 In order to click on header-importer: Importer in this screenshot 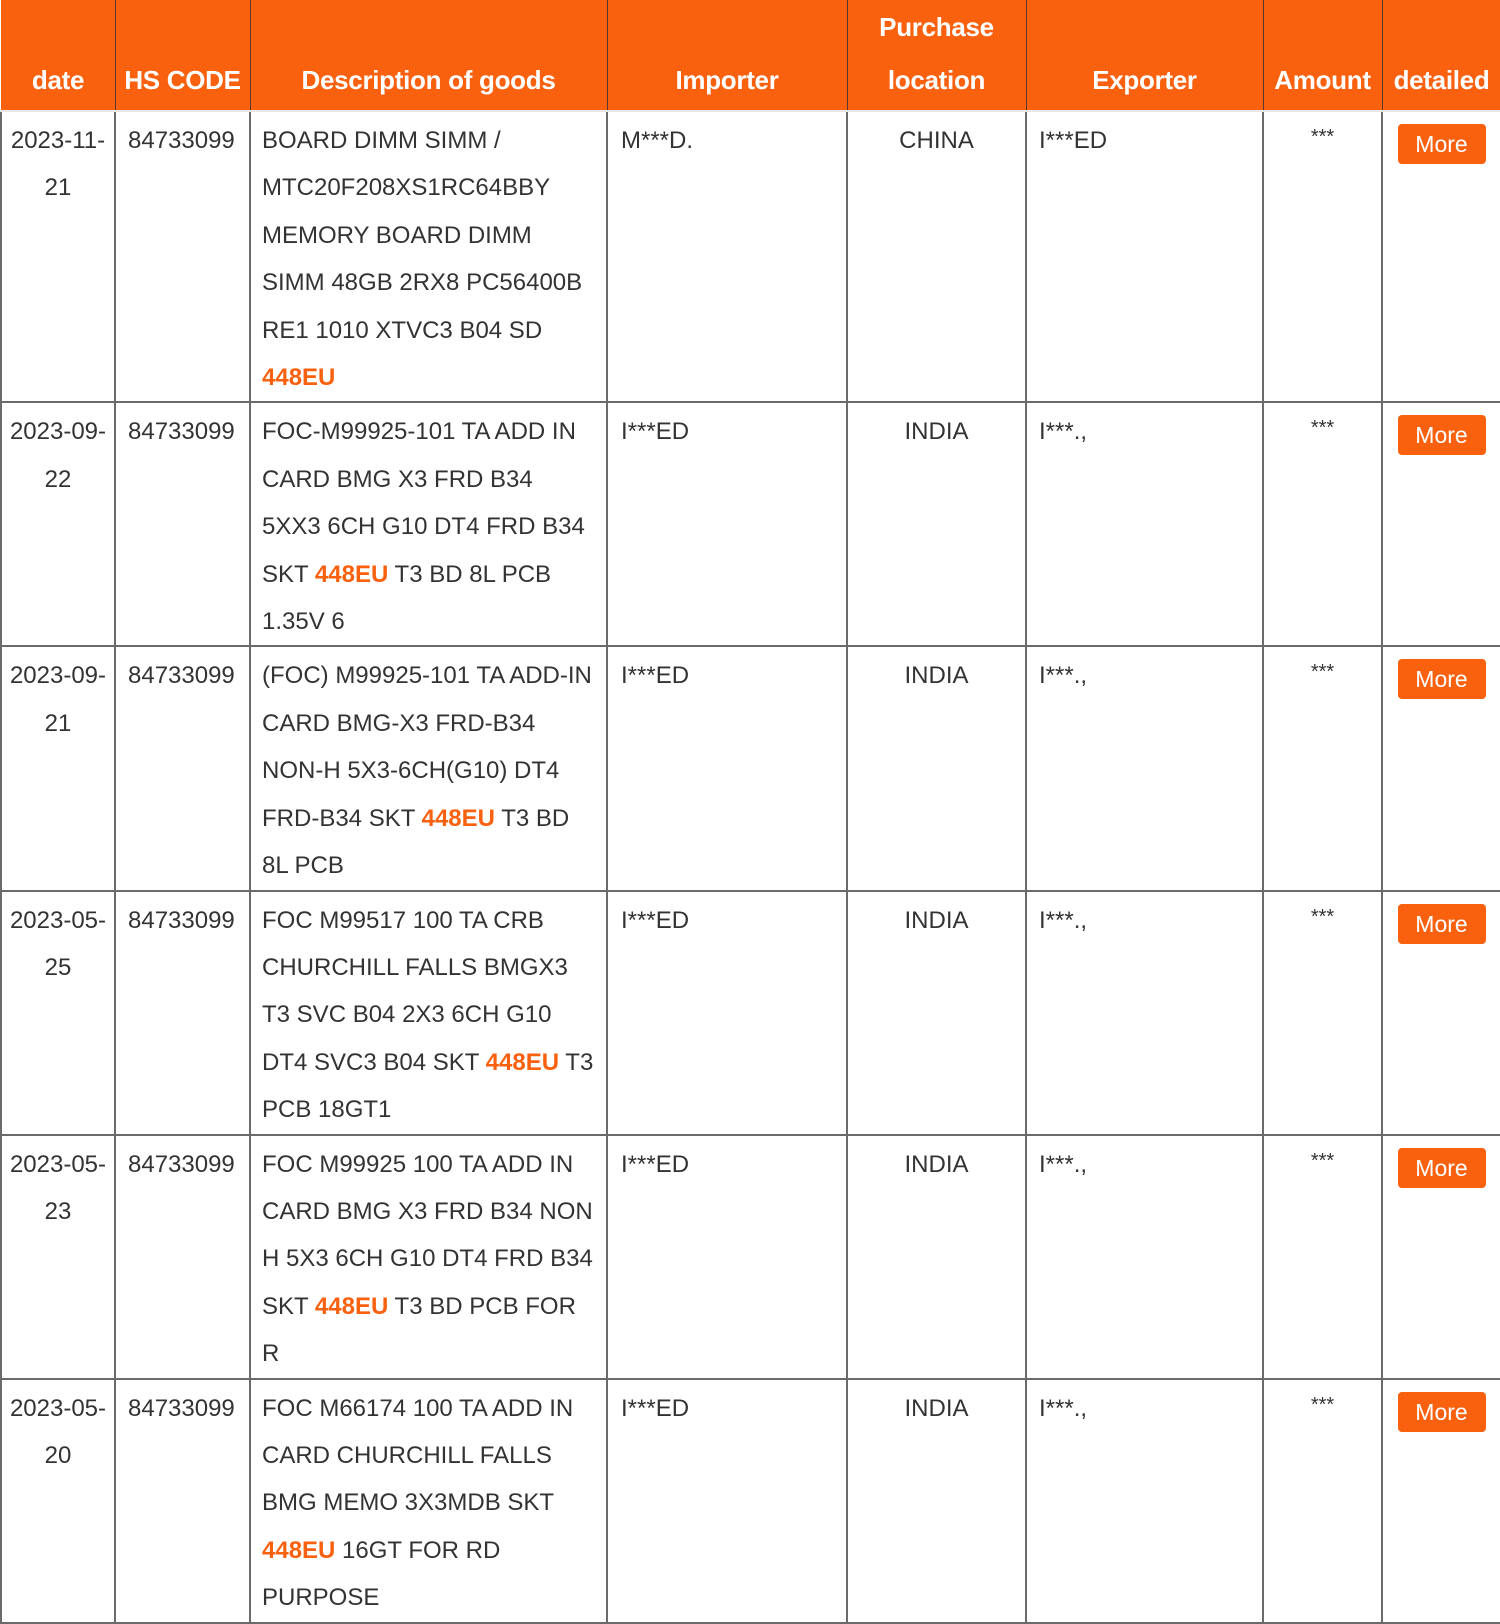, I will do `click(727, 56)`.